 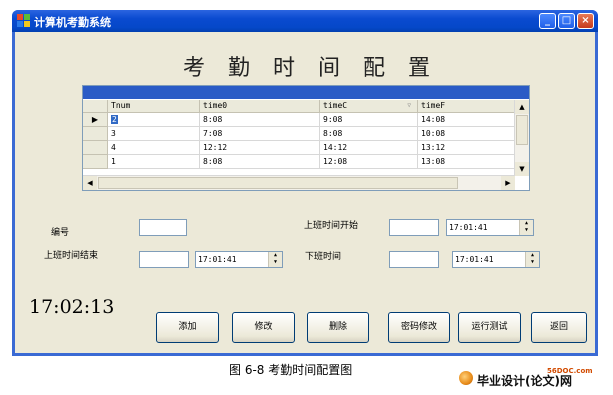 I want to click on selected-cell-value: 2, so click(x=114, y=119).